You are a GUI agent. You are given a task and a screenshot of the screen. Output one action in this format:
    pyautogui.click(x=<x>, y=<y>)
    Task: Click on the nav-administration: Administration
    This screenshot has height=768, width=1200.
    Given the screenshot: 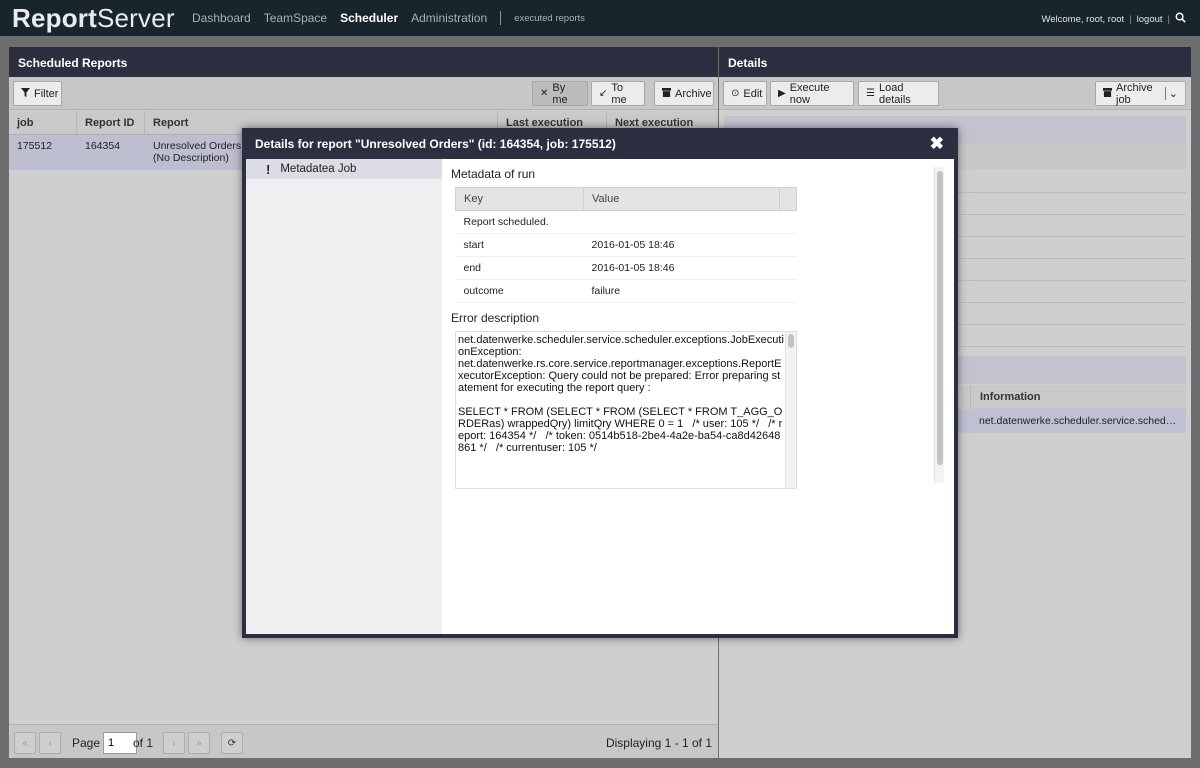 What is the action you would take?
    pyautogui.click(x=449, y=18)
    